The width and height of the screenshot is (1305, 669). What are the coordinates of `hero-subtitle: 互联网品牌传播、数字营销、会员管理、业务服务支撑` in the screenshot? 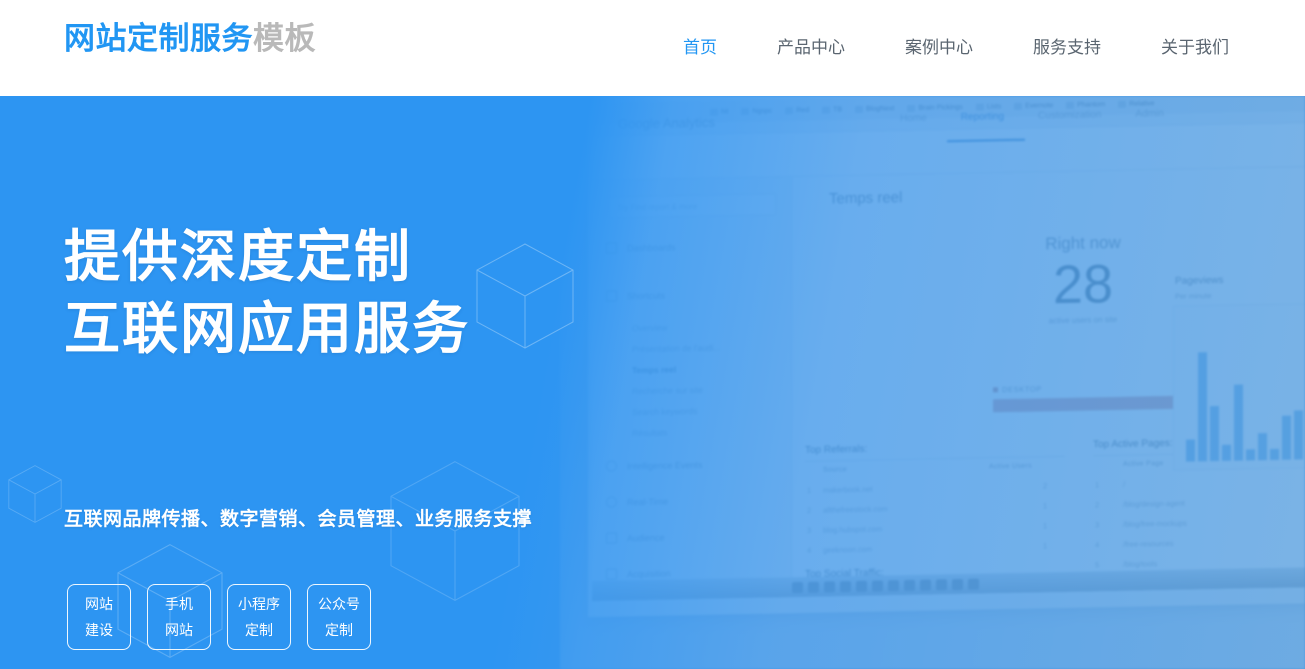 It's located at (298, 519).